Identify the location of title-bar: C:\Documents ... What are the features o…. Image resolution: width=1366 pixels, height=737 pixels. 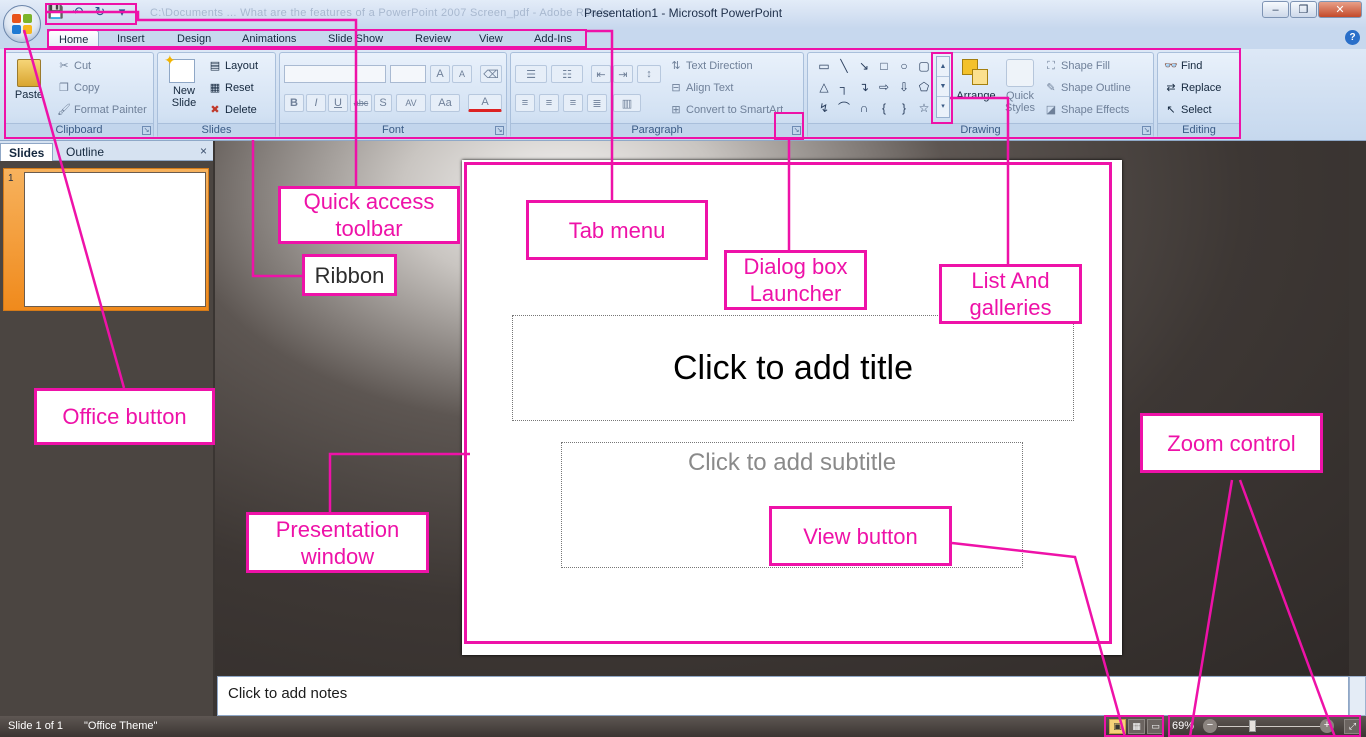
(683, 14).